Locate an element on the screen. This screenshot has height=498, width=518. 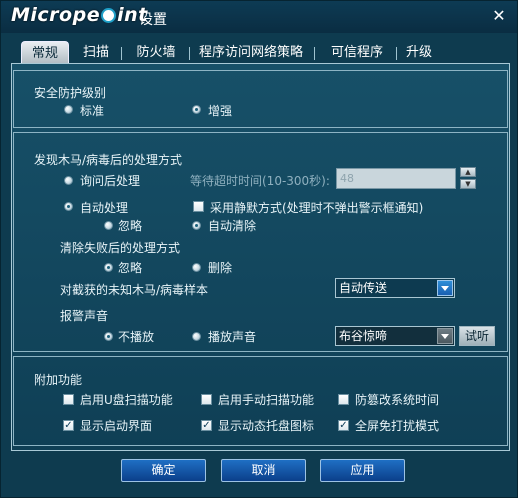
timeout-input: 48 is located at coordinates (396, 178).